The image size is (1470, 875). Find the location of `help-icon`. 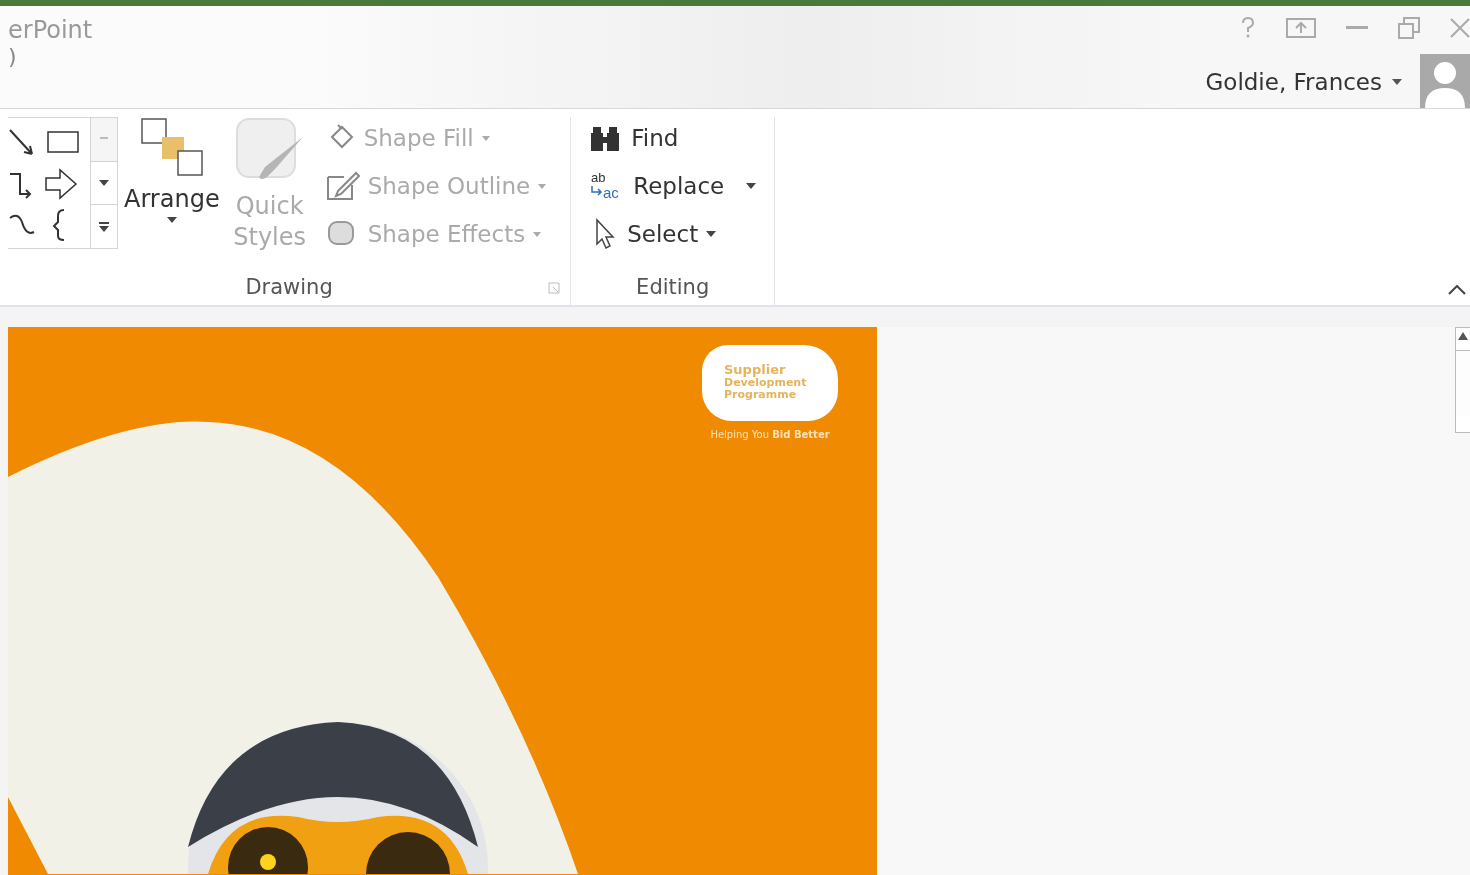

help-icon is located at coordinates (1248, 28).